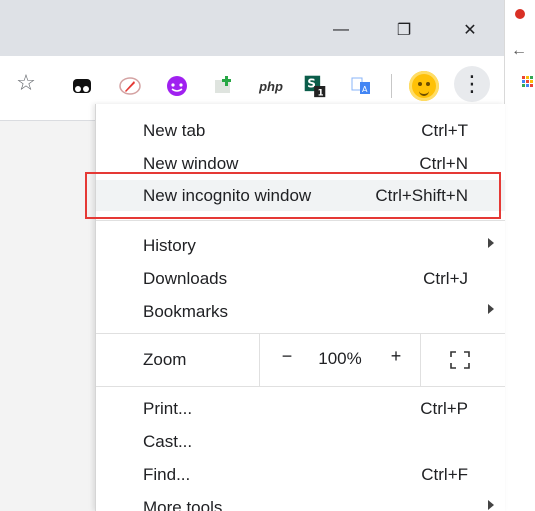 The image size is (535, 511). I want to click on menu-item-label: Downloads, so click(185, 278).